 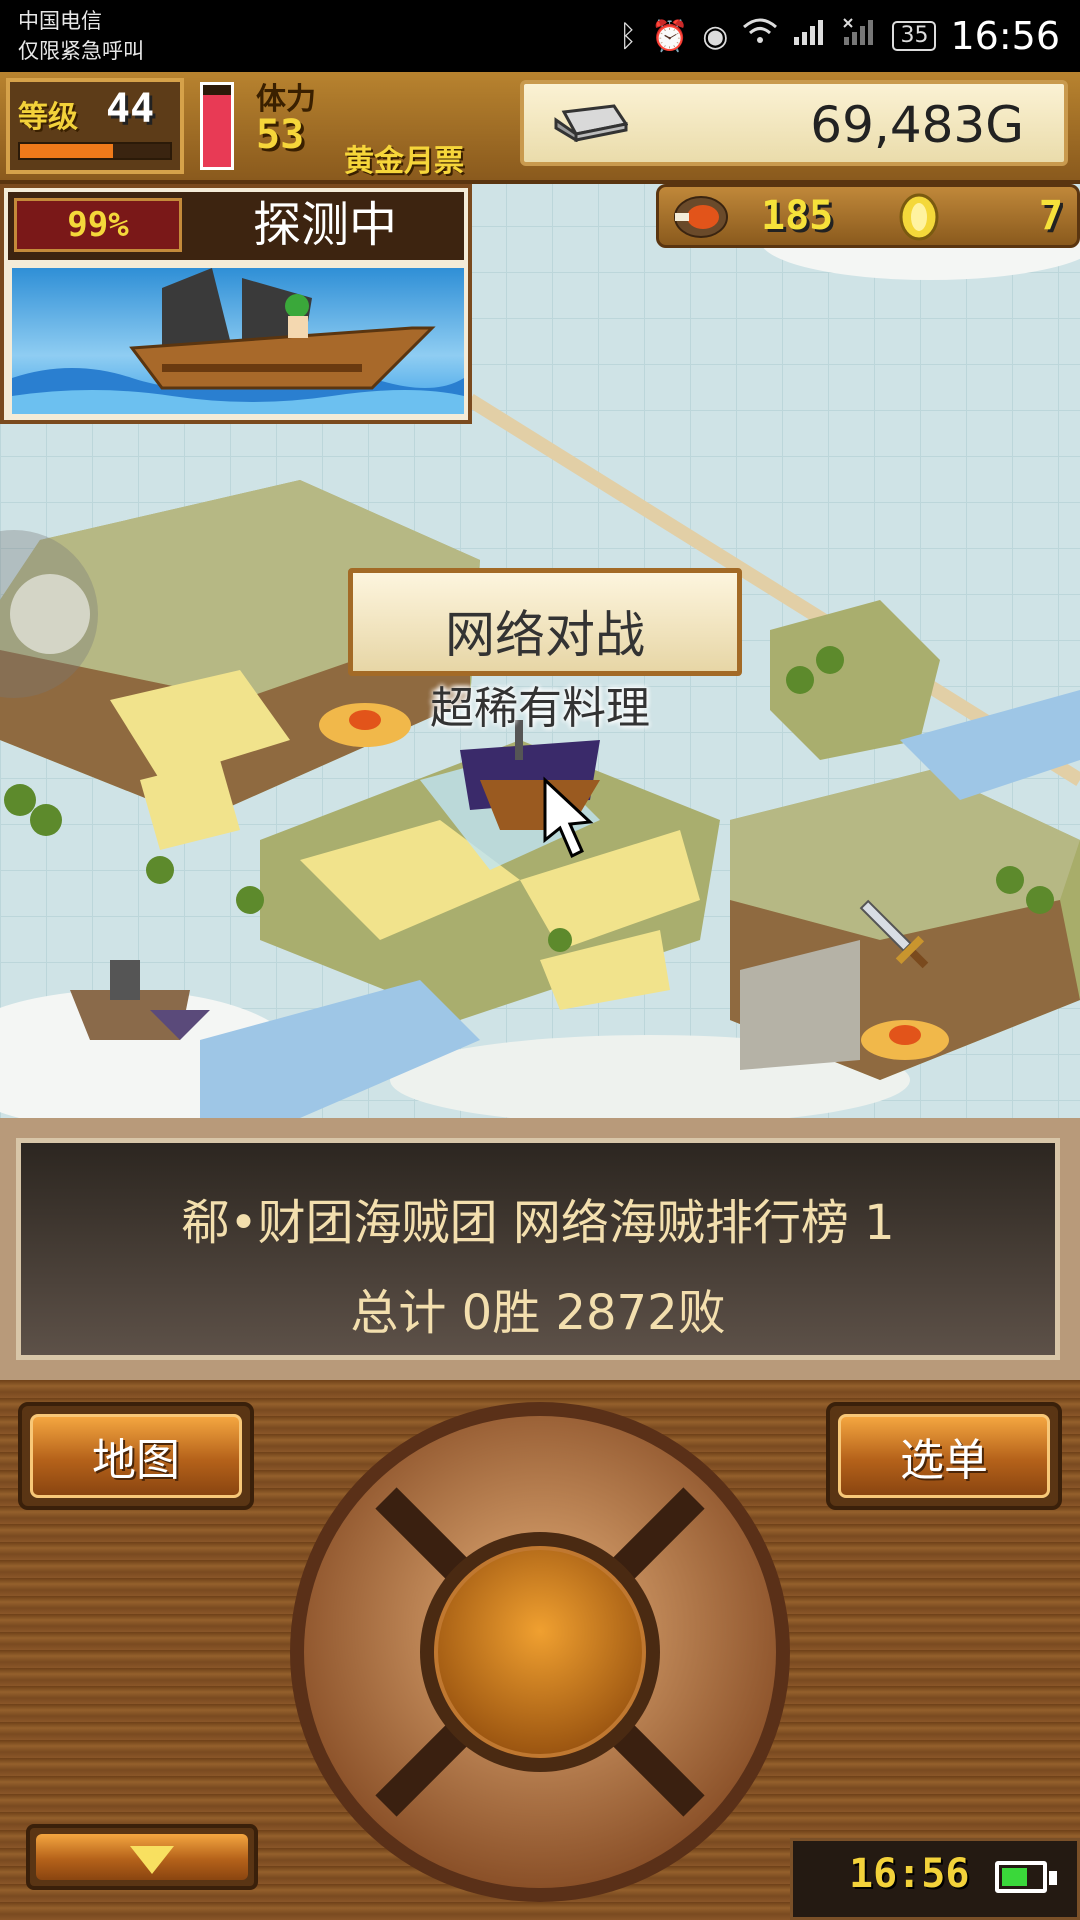 What do you see at coordinates (810, 36) in the screenshot?
I see `signal-icon` at bounding box center [810, 36].